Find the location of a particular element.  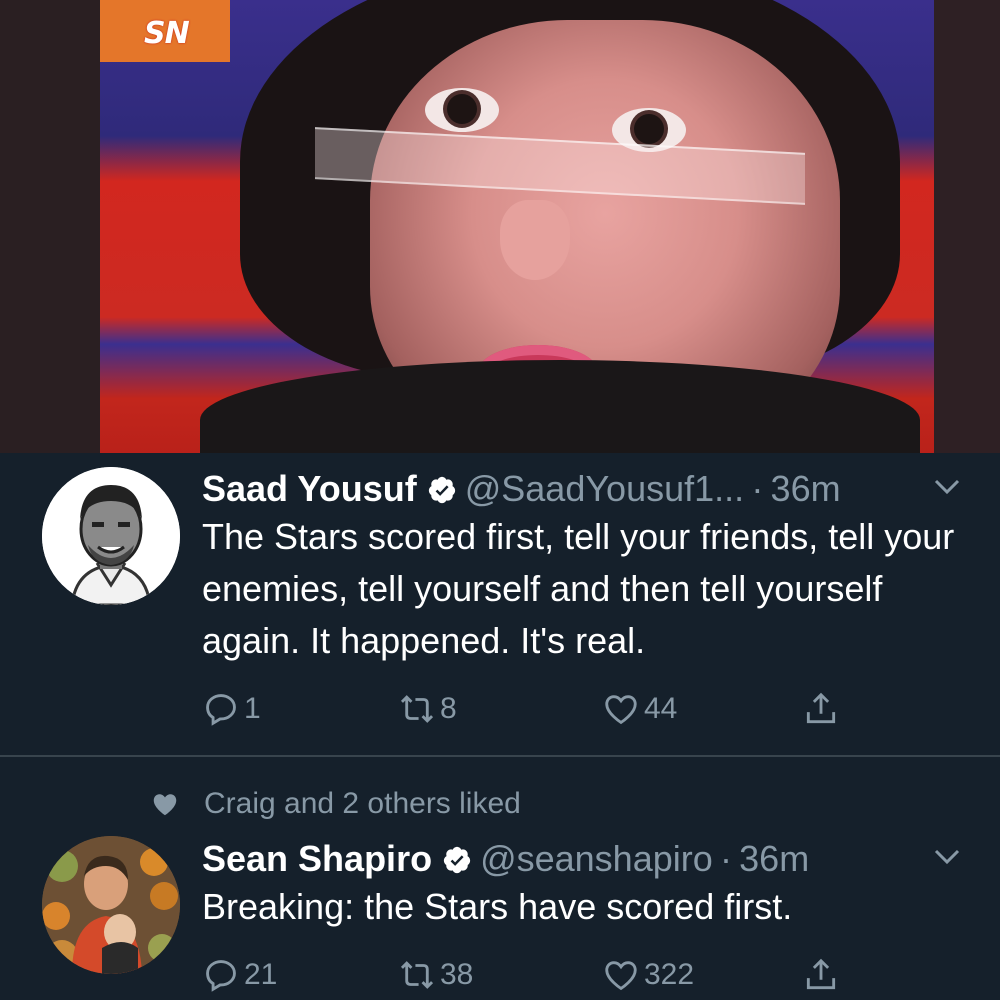

author-name: Sean Shapiro is located at coordinates (317, 858).